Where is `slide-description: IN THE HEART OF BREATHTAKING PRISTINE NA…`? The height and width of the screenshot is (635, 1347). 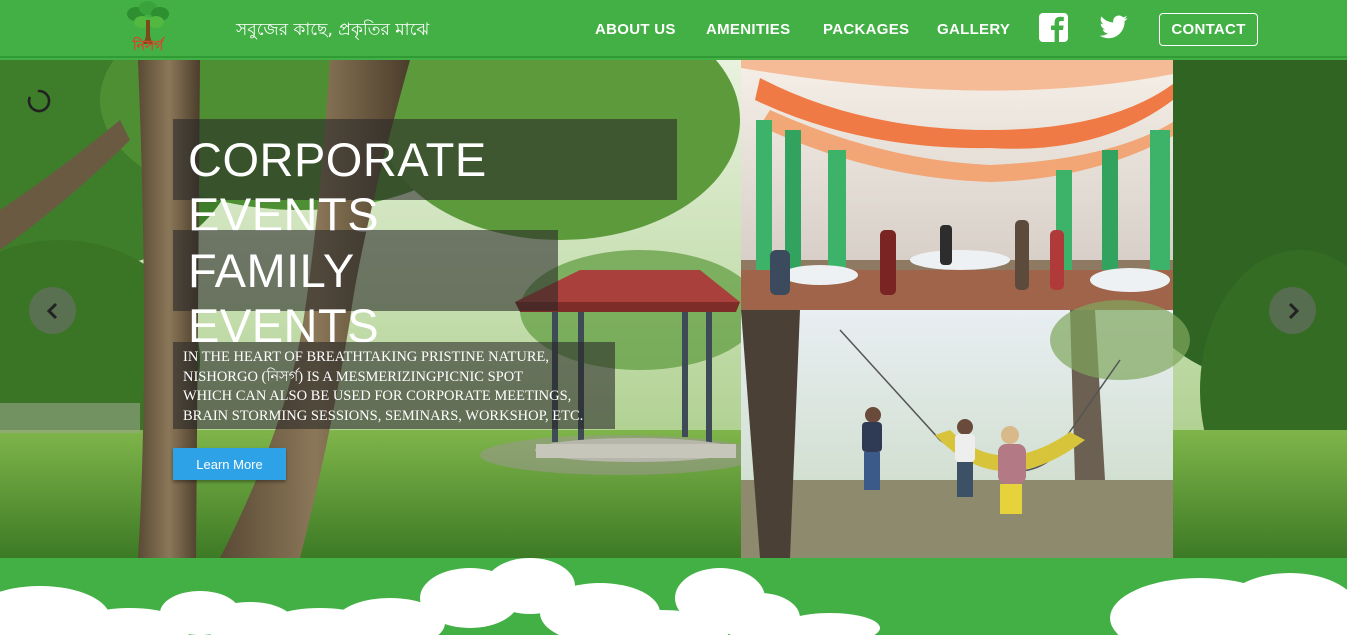
slide-description: IN THE HEART OF BREATHTAKING PRISTINE NA… is located at coordinates (394, 385).